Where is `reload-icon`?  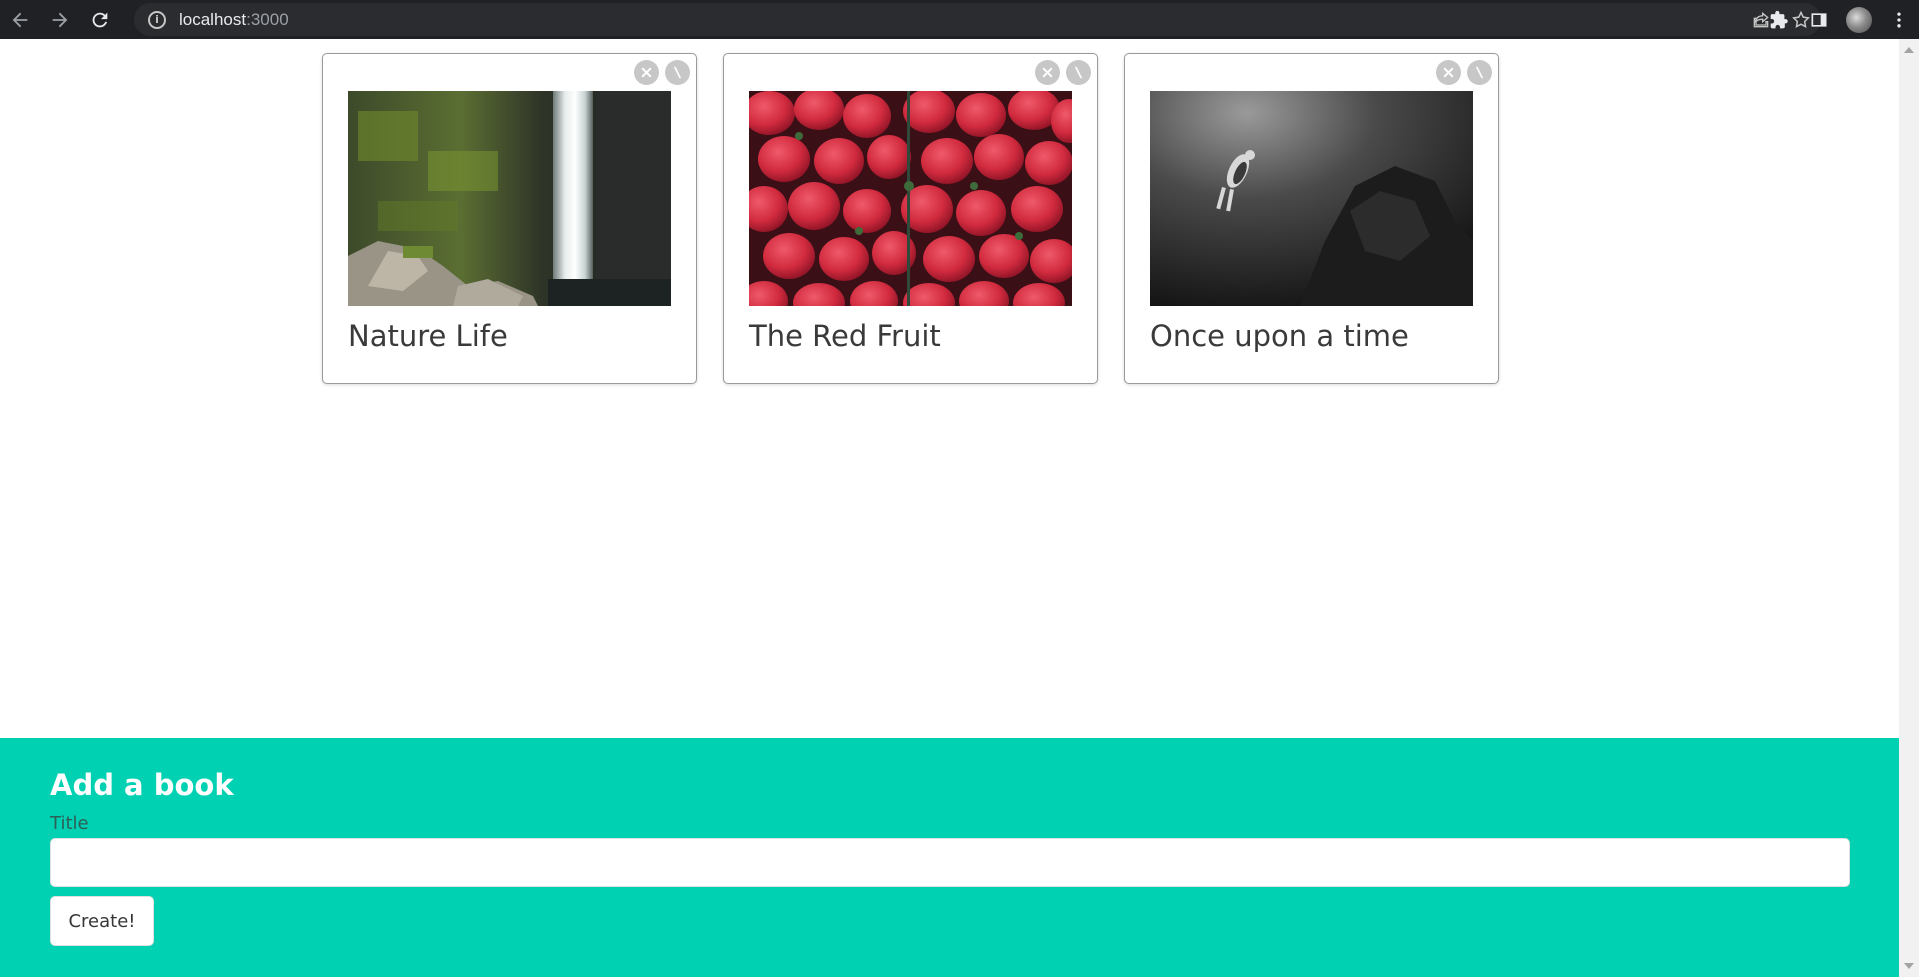 reload-icon is located at coordinates (100, 19).